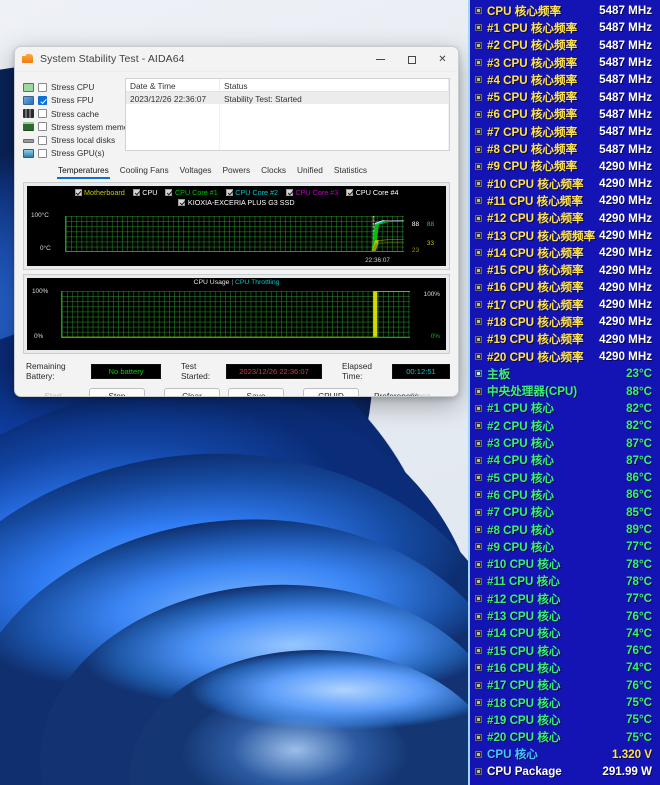 The image size is (660, 785). I want to click on usage-right-label-top: 100%, so click(431, 295).